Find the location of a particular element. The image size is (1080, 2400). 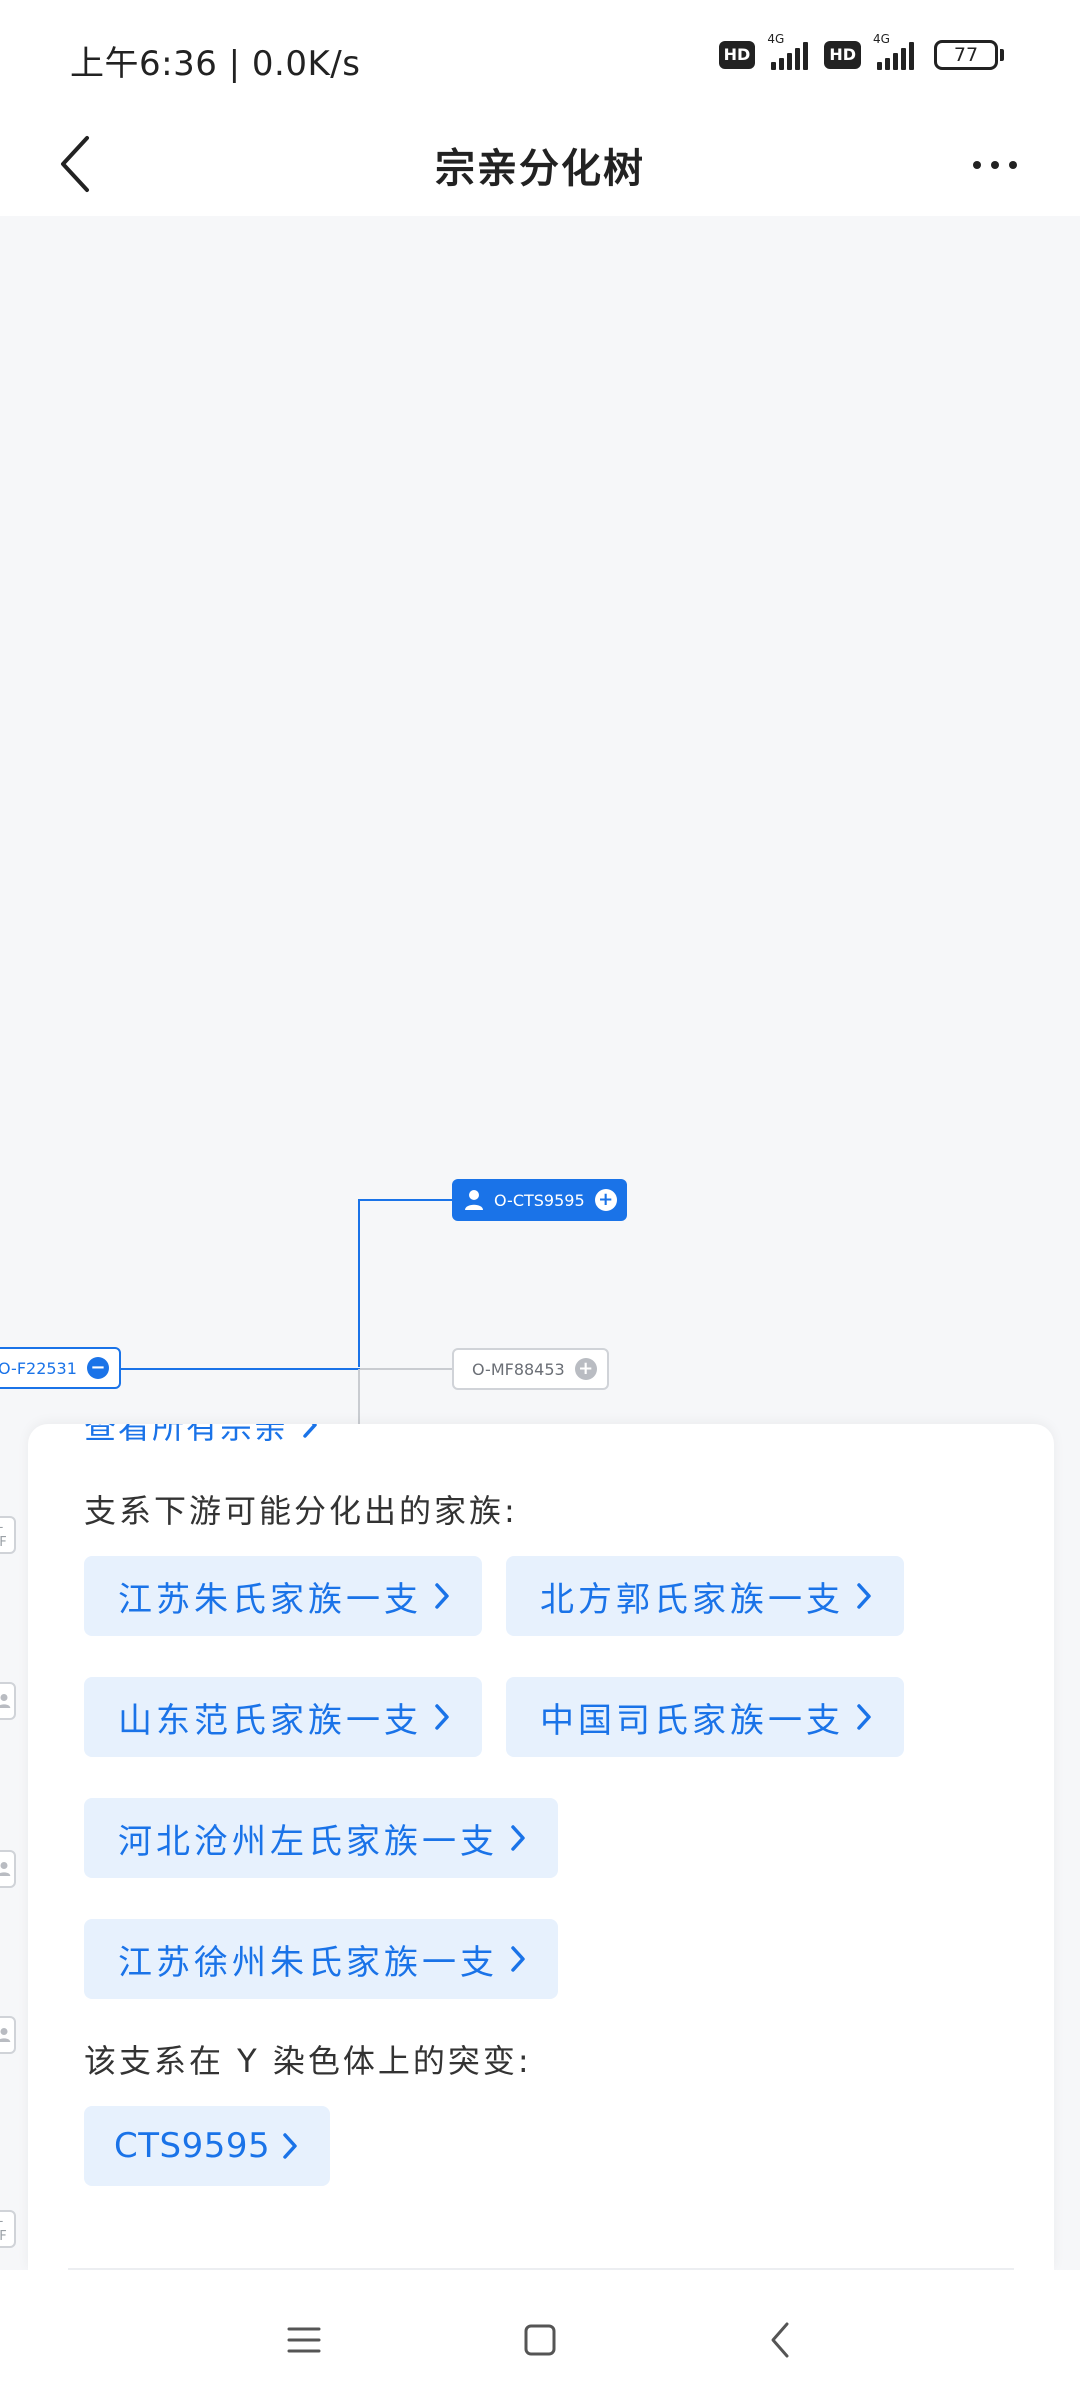

battery-icon: 77 is located at coordinates (969, 55).